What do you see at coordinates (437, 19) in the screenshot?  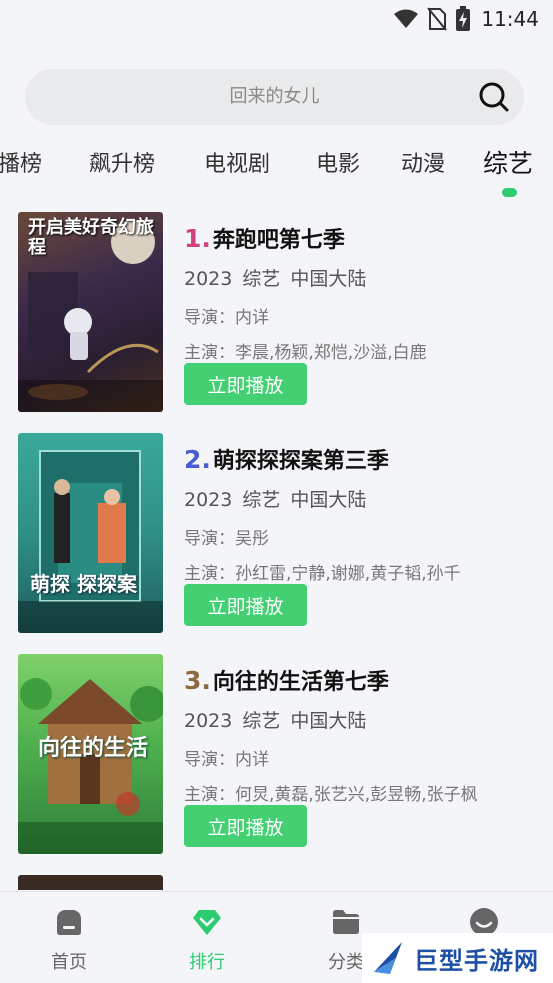 I see `no-sim-icon` at bounding box center [437, 19].